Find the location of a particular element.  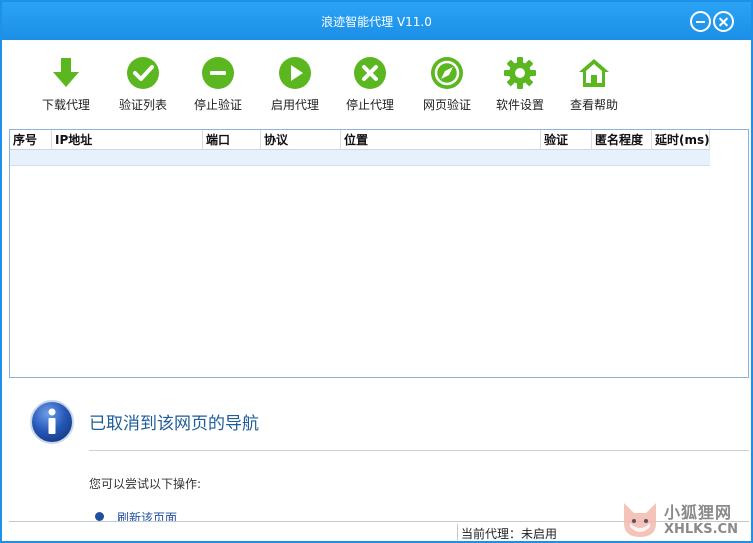

software-settings-label: 软件设置 is located at coordinates (519, 105).